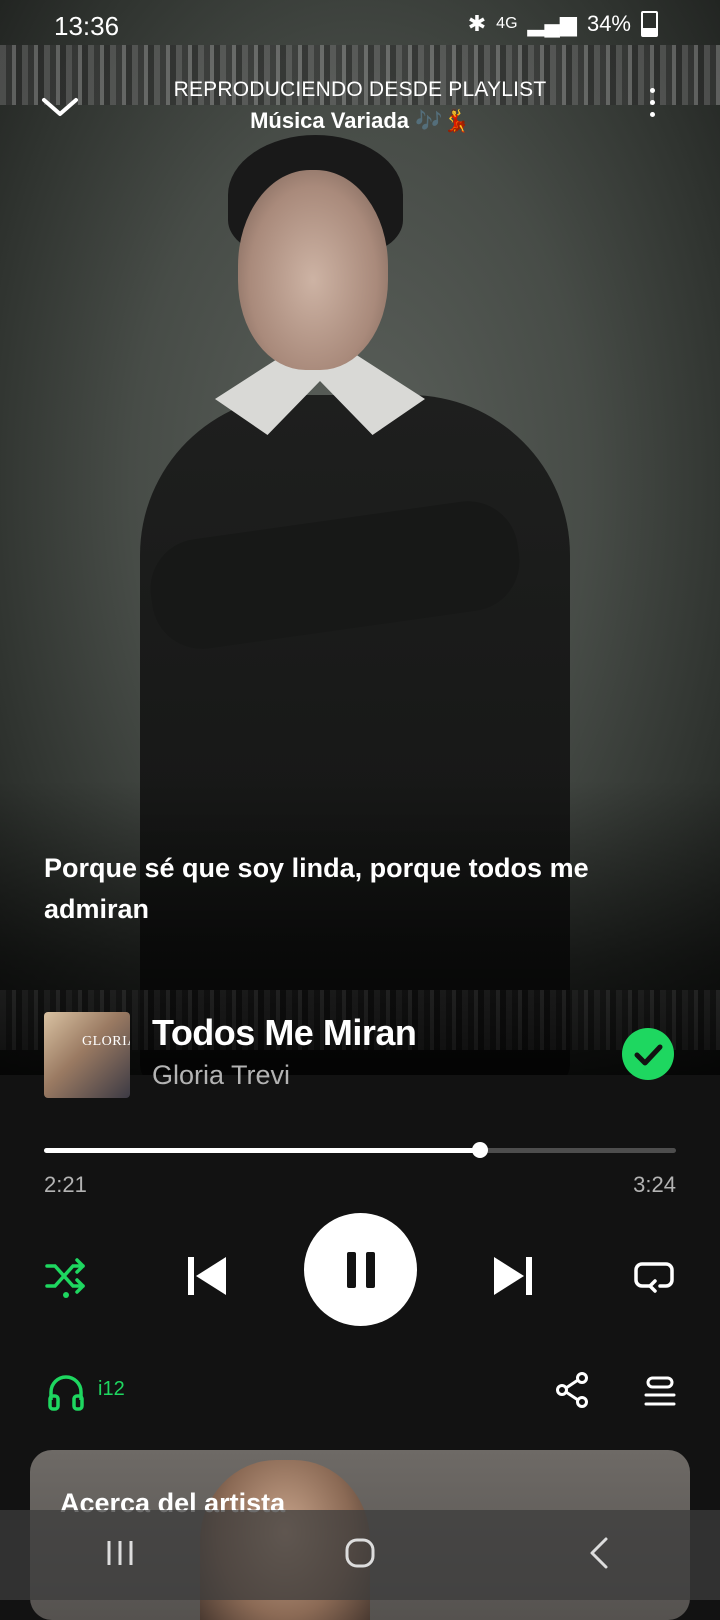 This screenshot has width=720, height=1620. What do you see at coordinates (360, 1552) in the screenshot?
I see `home-icon` at bounding box center [360, 1552].